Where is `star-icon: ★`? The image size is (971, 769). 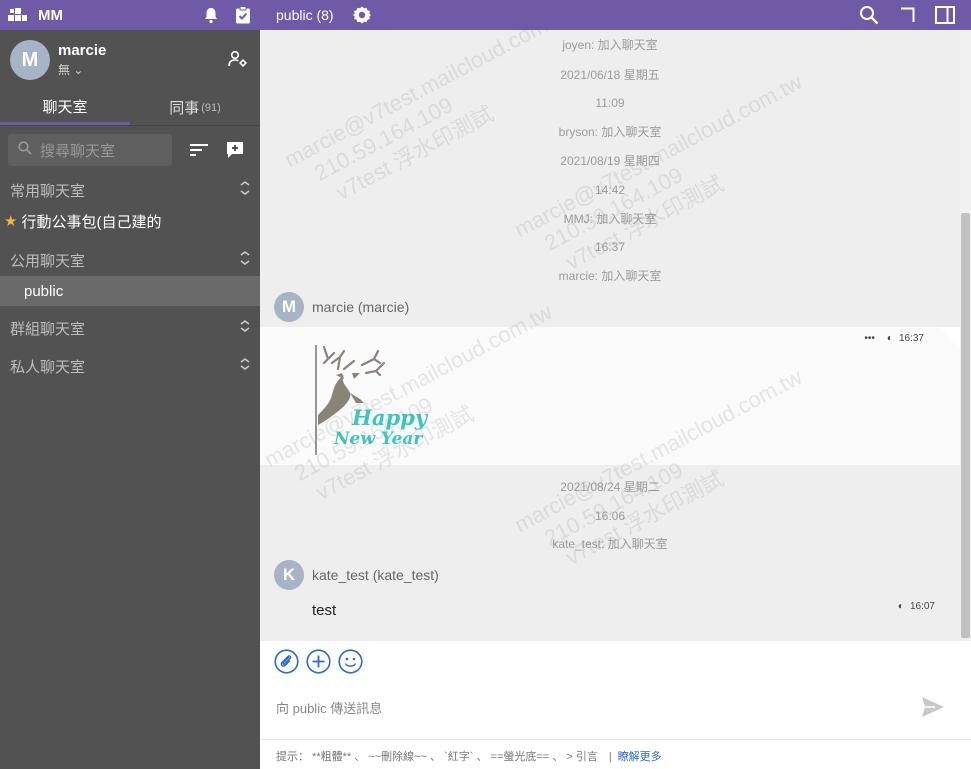
star-icon: ★ is located at coordinates (11, 221).